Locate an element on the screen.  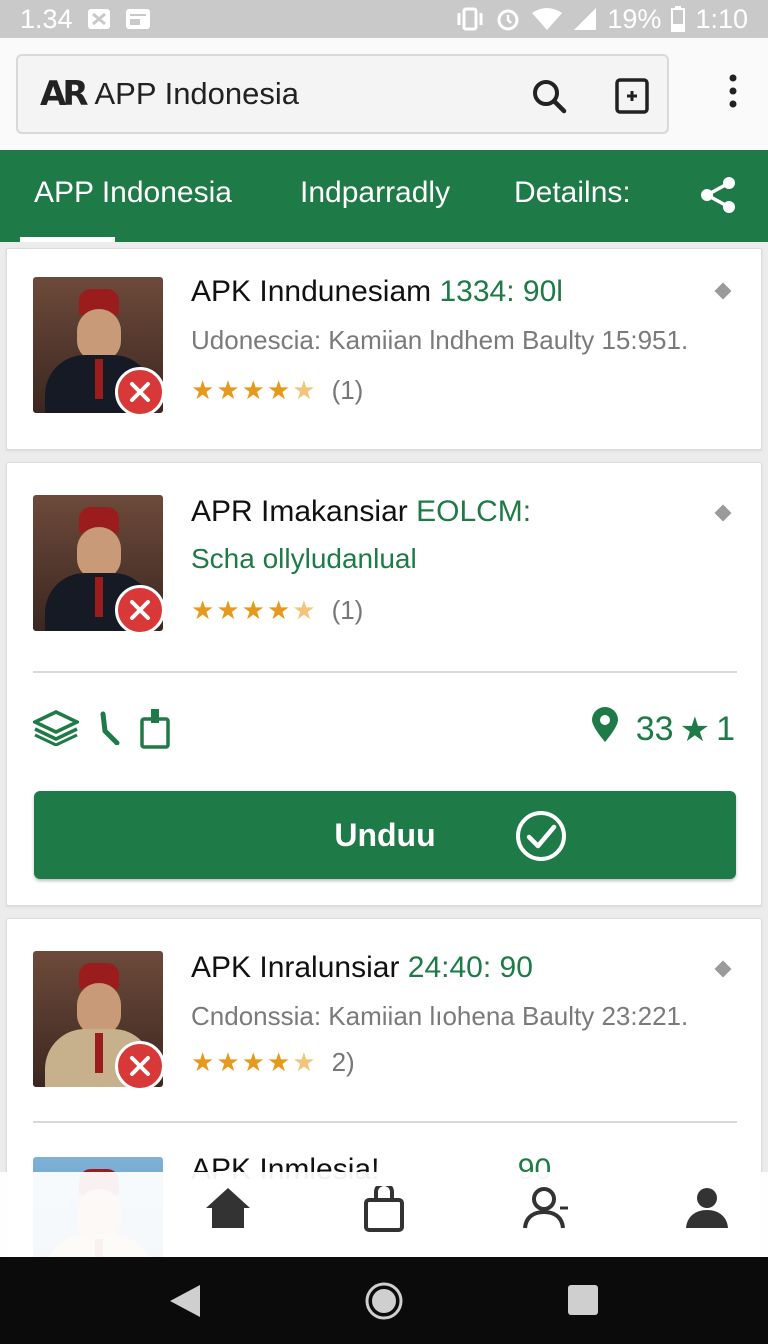
active-tab-indicator is located at coordinates (67, 239).